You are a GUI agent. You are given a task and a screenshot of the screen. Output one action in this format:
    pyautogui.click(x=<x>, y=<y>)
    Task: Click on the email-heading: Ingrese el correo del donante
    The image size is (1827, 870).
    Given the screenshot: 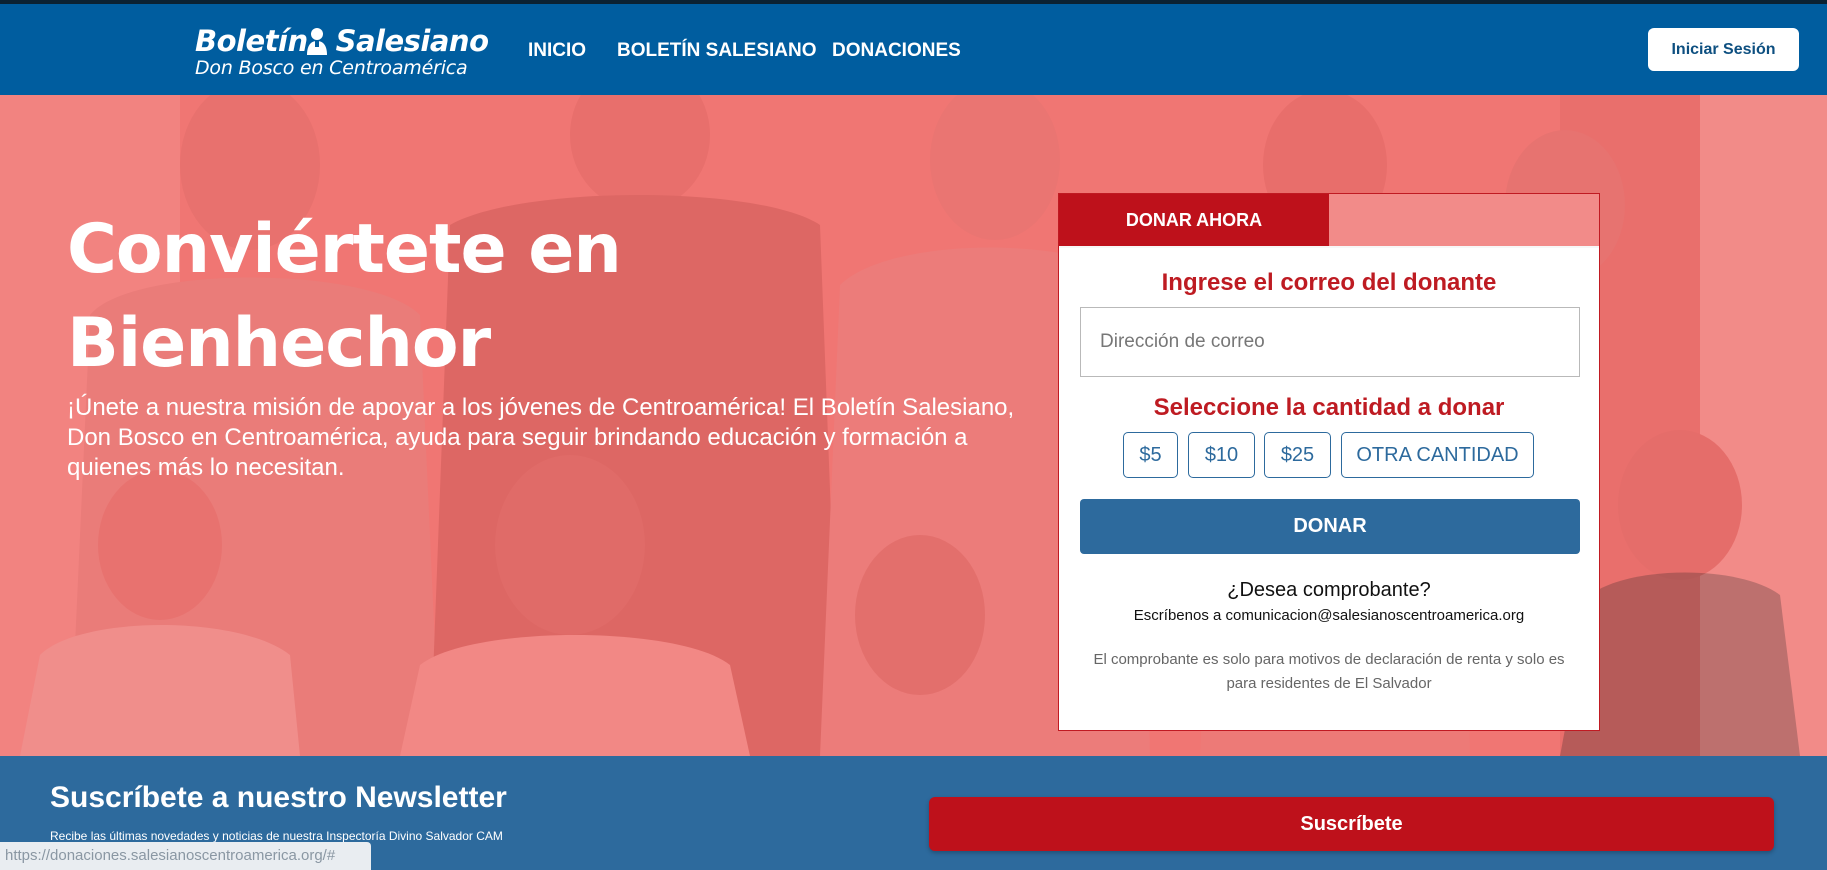 What is the action you would take?
    pyautogui.click(x=1329, y=282)
    